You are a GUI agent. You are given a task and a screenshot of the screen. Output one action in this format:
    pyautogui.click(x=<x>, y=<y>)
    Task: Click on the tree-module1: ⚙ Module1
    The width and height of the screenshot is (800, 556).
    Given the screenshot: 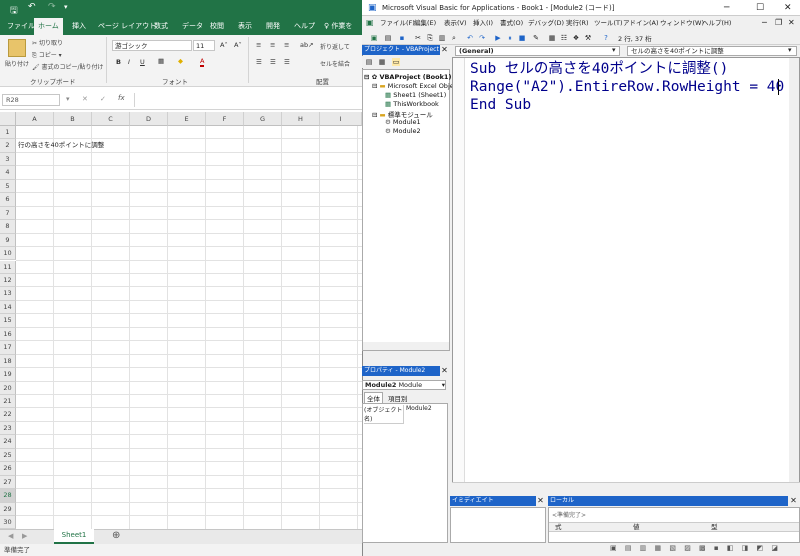 What is the action you would take?
    pyautogui.click(x=403, y=122)
    